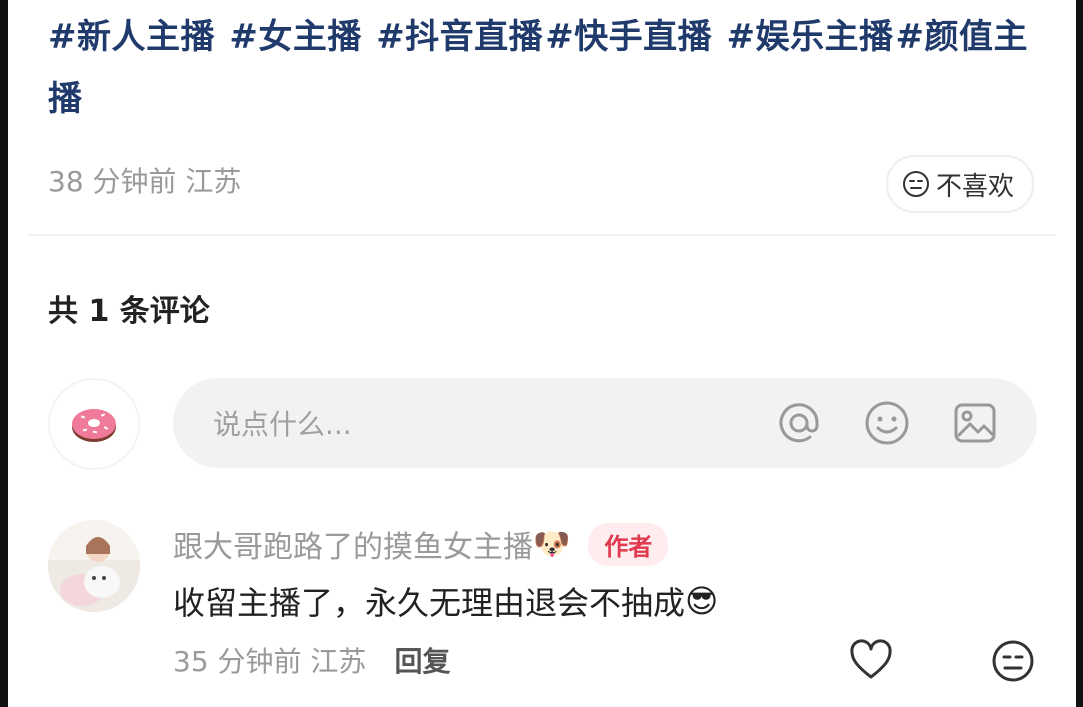 Image resolution: width=1083 pixels, height=707 pixels. I want to click on post-time-location: 38 分钟前 江苏, so click(145, 181).